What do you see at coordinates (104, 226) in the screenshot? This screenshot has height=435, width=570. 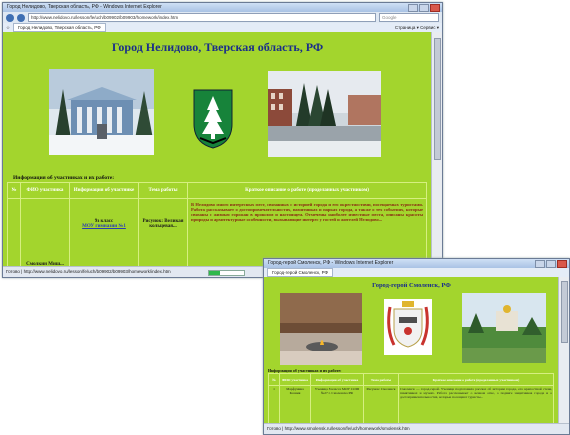 I see `school-link: МОУ гимназии №1` at bounding box center [104, 226].